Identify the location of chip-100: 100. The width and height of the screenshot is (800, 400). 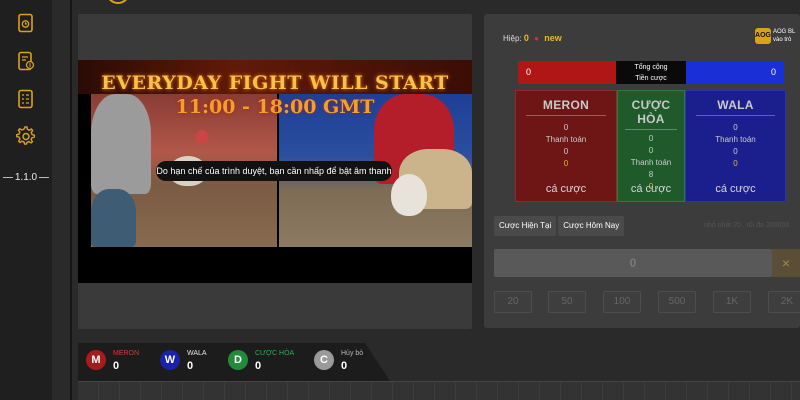
(622, 302).